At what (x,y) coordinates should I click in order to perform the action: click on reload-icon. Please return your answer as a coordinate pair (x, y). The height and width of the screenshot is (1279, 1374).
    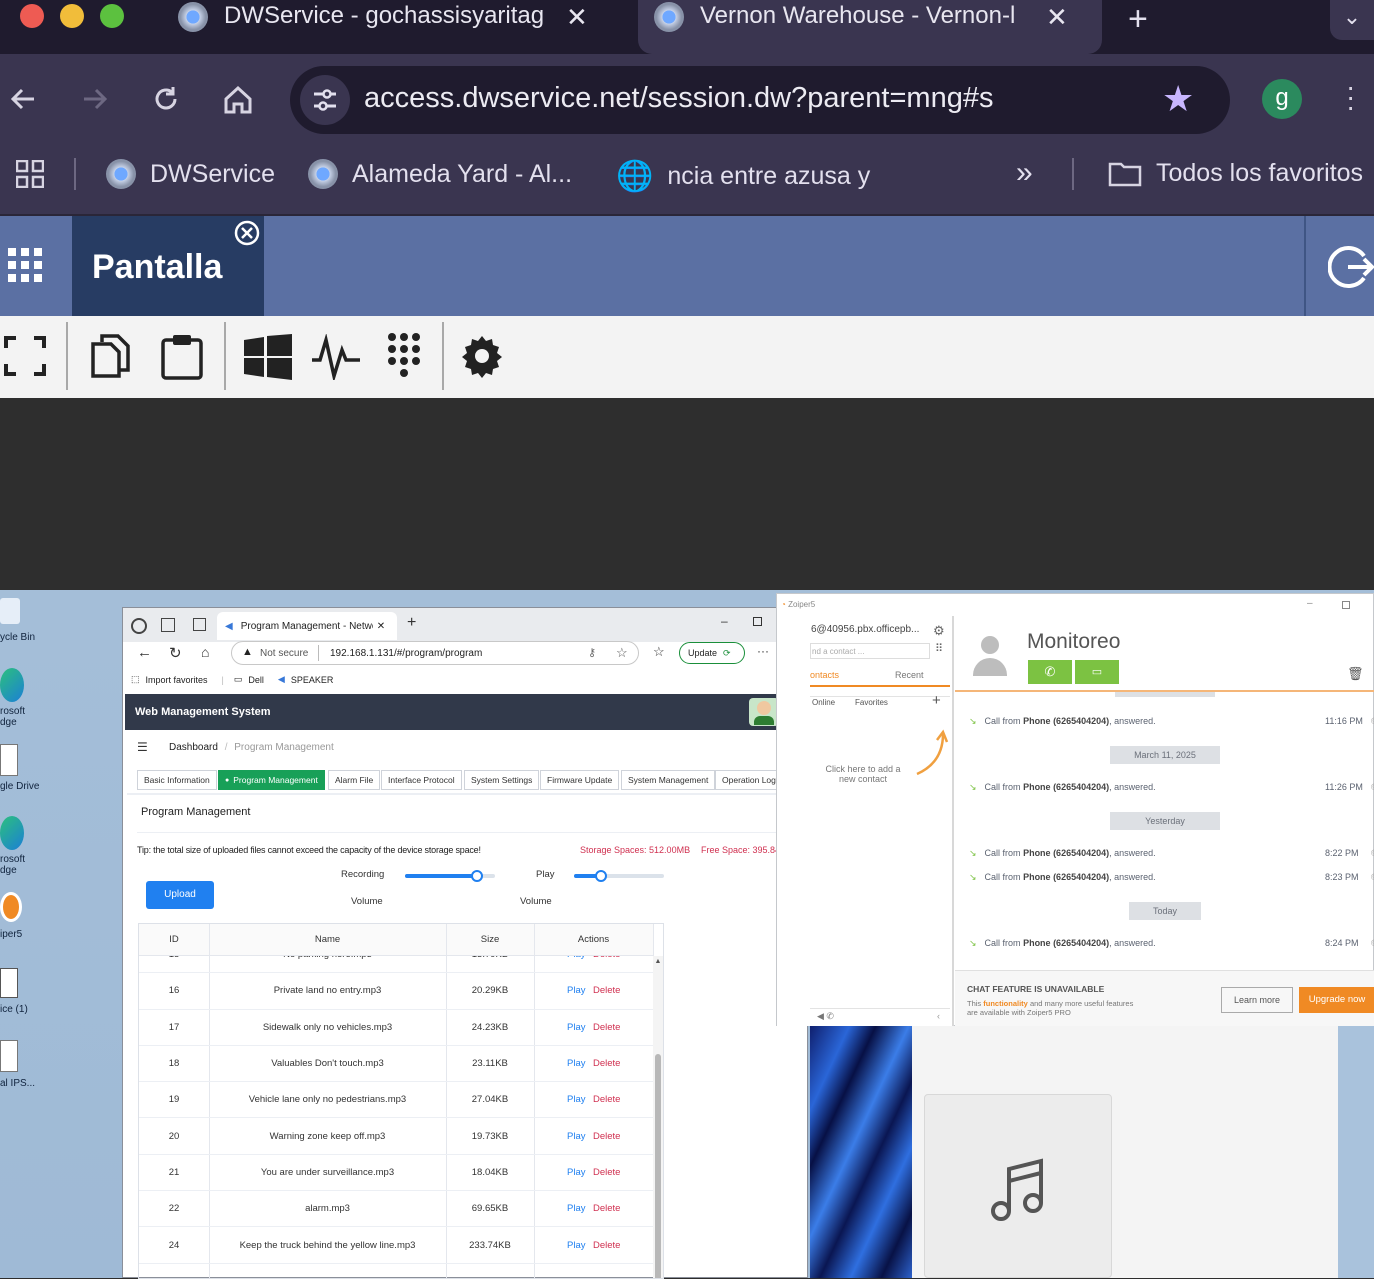
    Looking at the image, I should click on (166, 99).